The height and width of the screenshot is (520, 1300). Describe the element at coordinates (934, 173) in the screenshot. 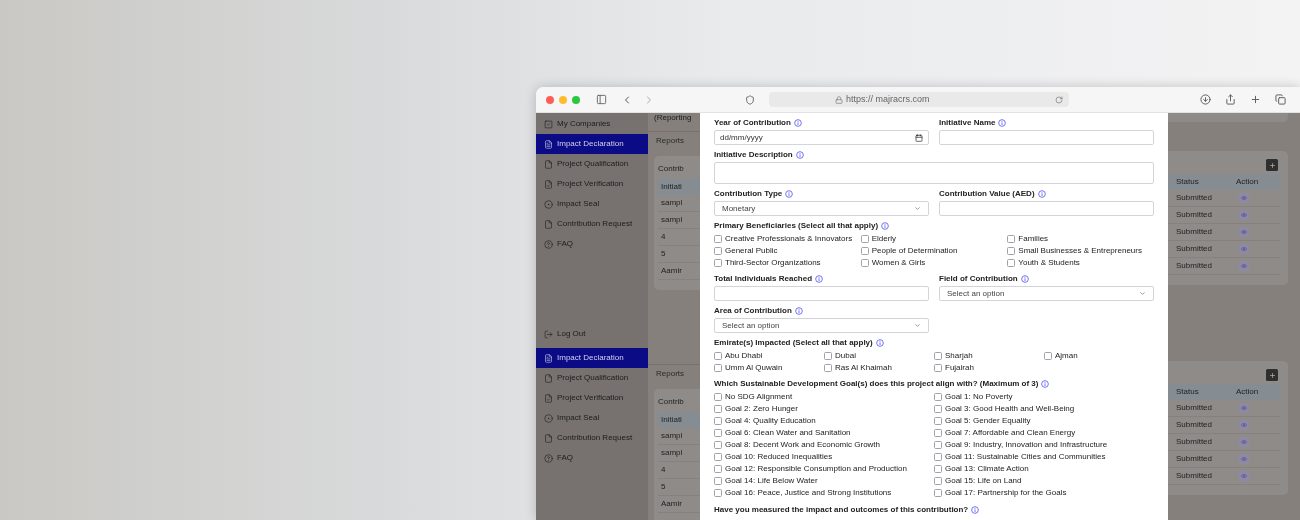

I see `textarea-field` at that location.